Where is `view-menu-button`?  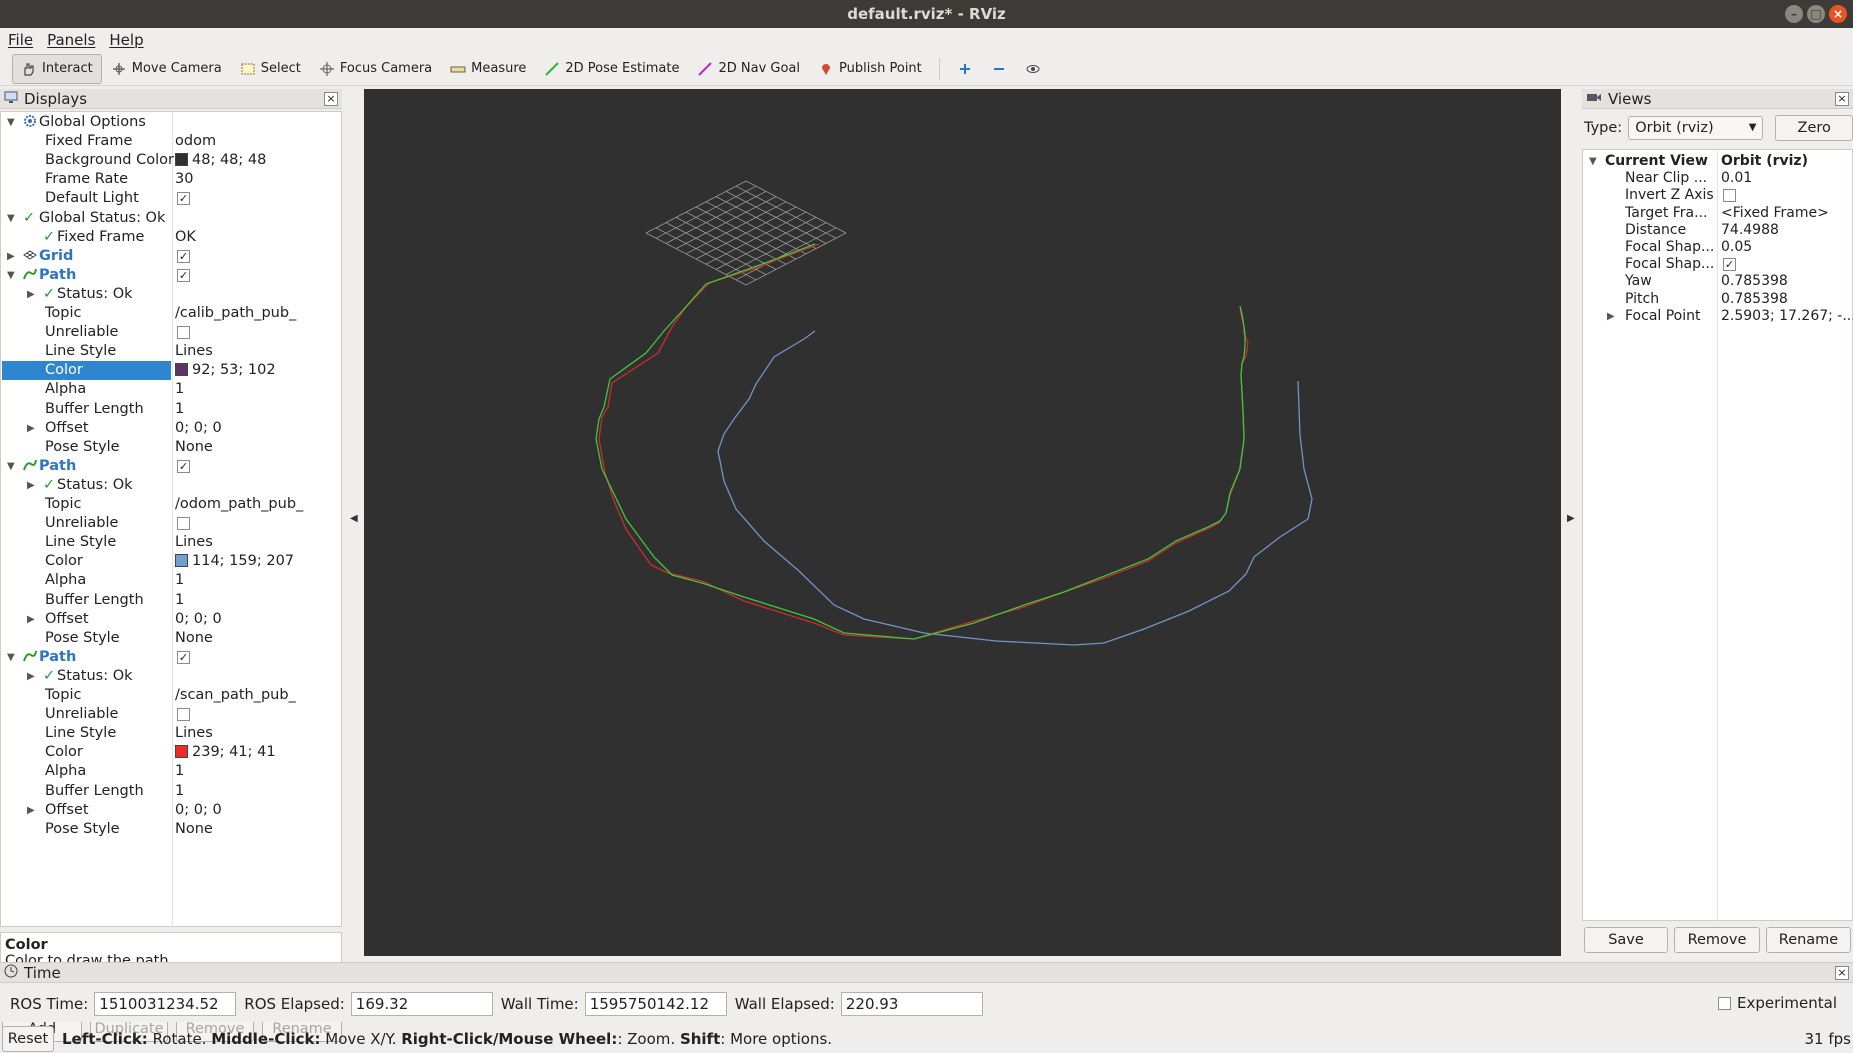
view-menu-button is located at coordinates (1033, 69).